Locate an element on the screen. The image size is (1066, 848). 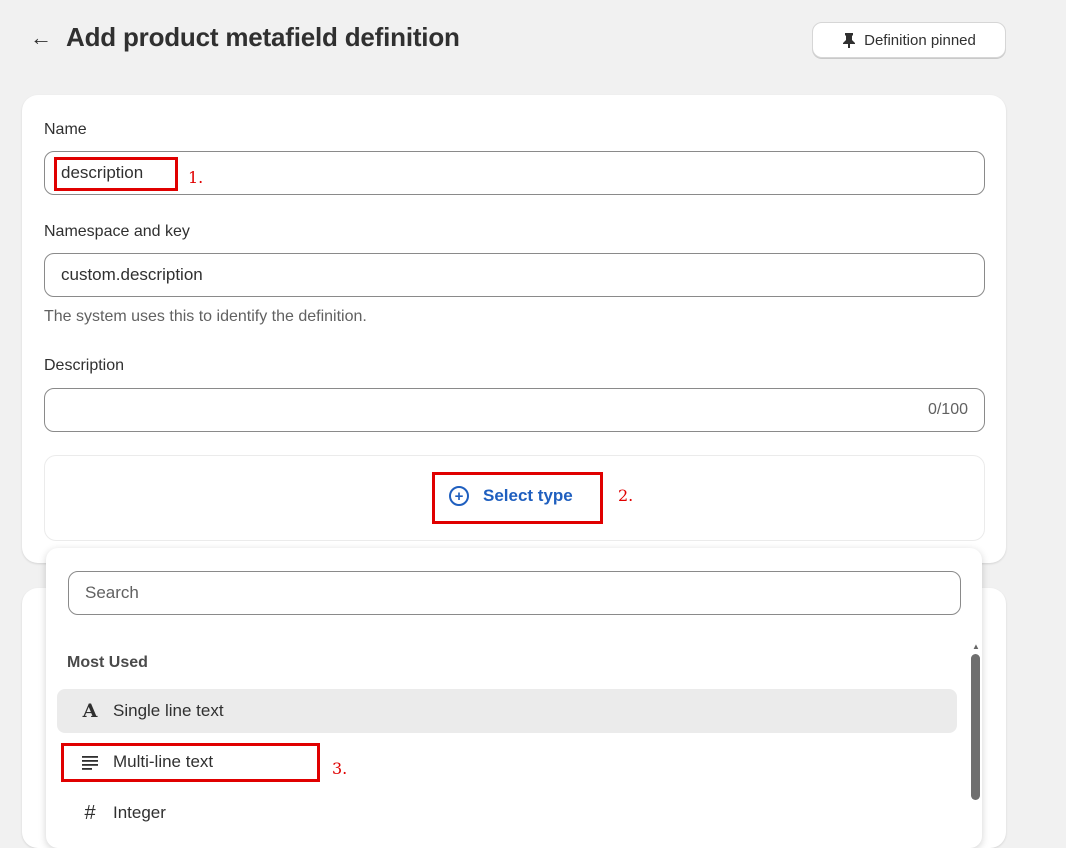
search-placeholder: Search is located at coordinates (112, 592).